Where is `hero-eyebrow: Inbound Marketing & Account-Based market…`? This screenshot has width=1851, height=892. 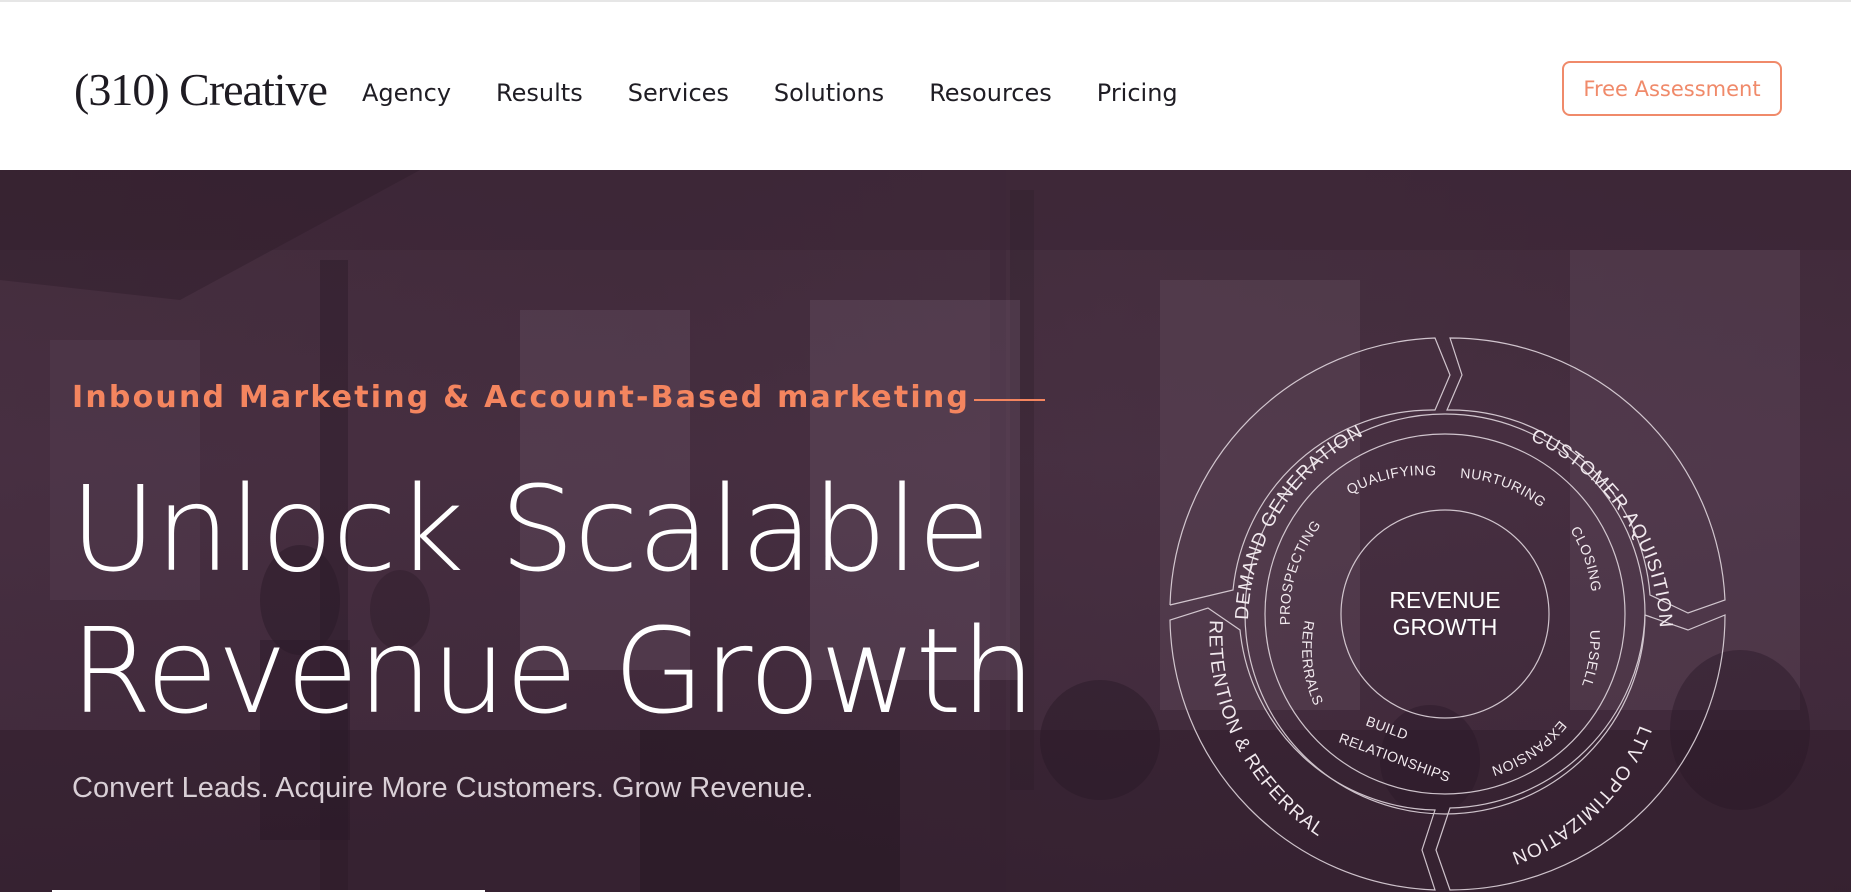 hero-eyebrow: Inbound Marketing & Account-Based market… is located at coordinates (521, 397).